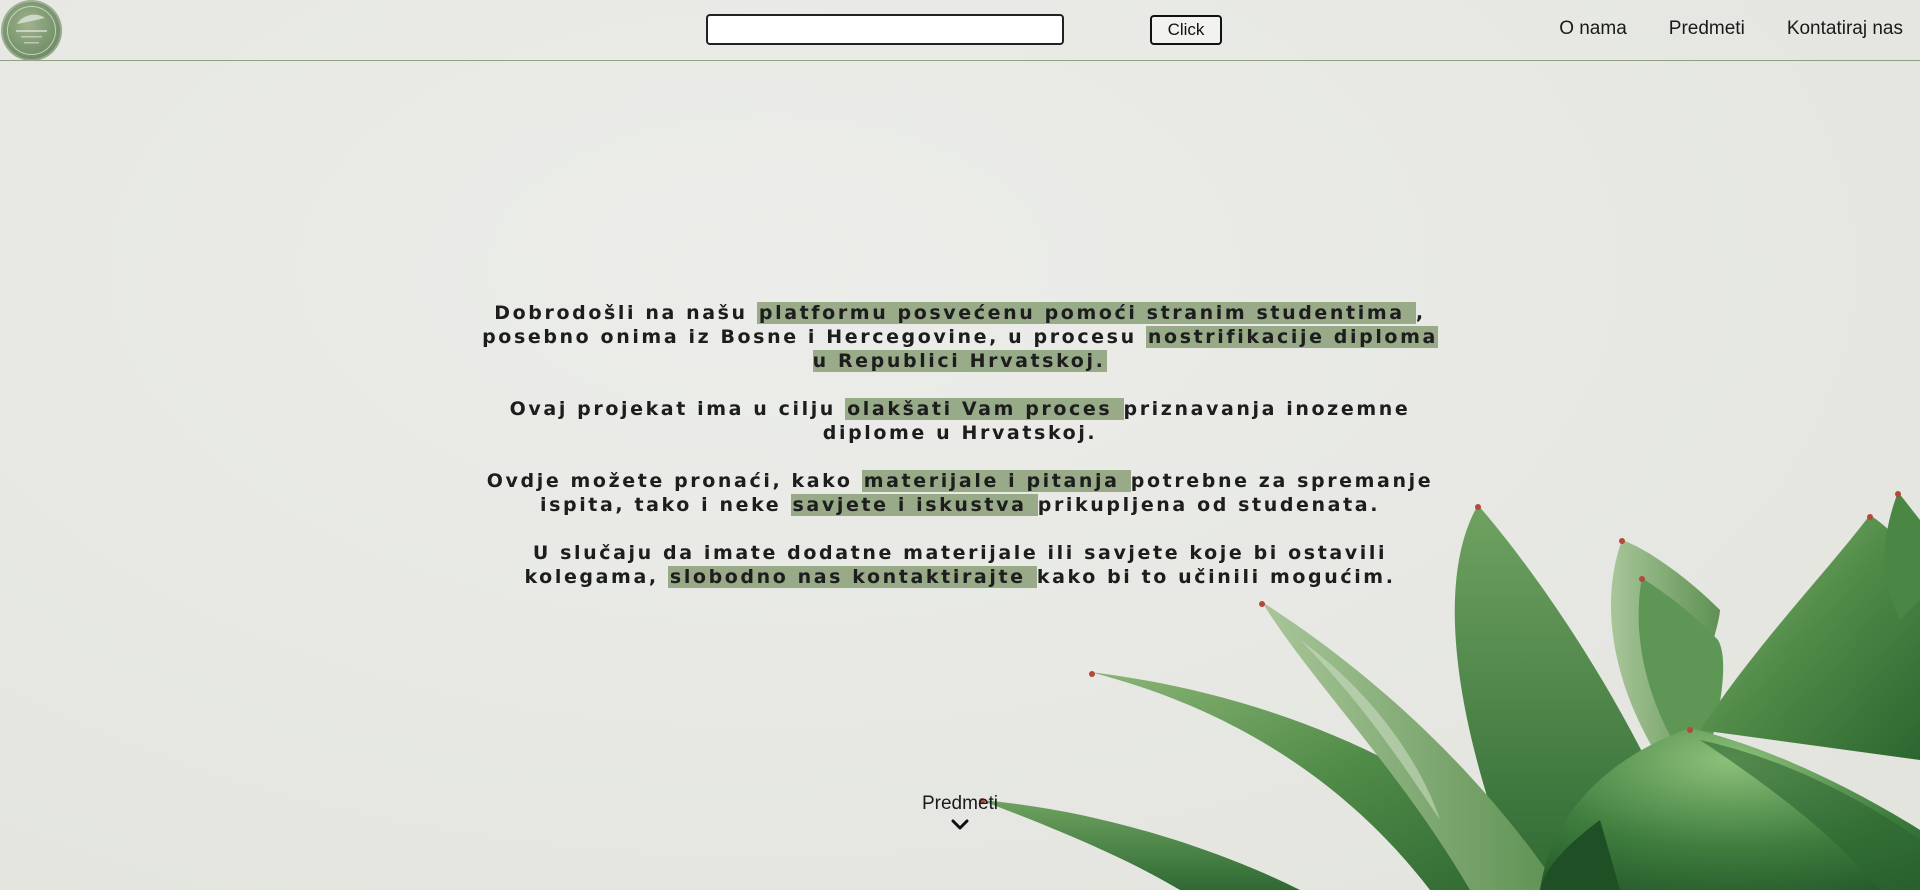 This screenshot has height=890, width=1920. Describe the element at coordinates (960, 803) in the screenshot. I see `scroll-link-label: Predmeti` at that location.